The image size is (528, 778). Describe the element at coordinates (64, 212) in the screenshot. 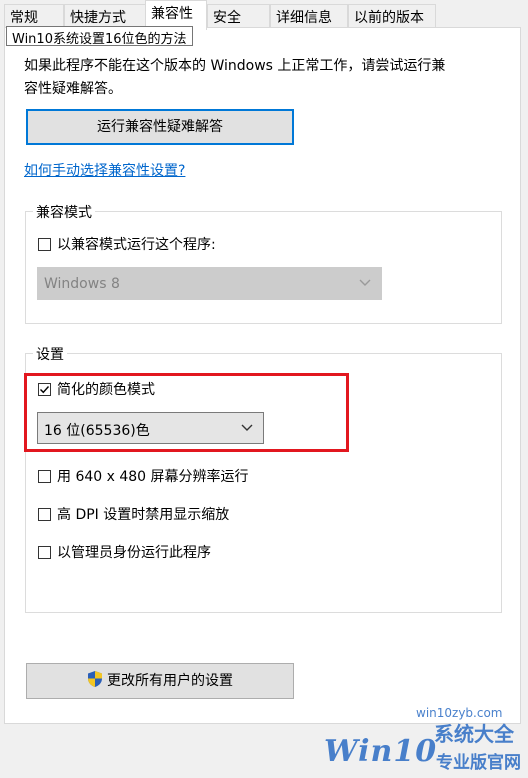

I see `compat-mode-title: 兼容模式` at that location.